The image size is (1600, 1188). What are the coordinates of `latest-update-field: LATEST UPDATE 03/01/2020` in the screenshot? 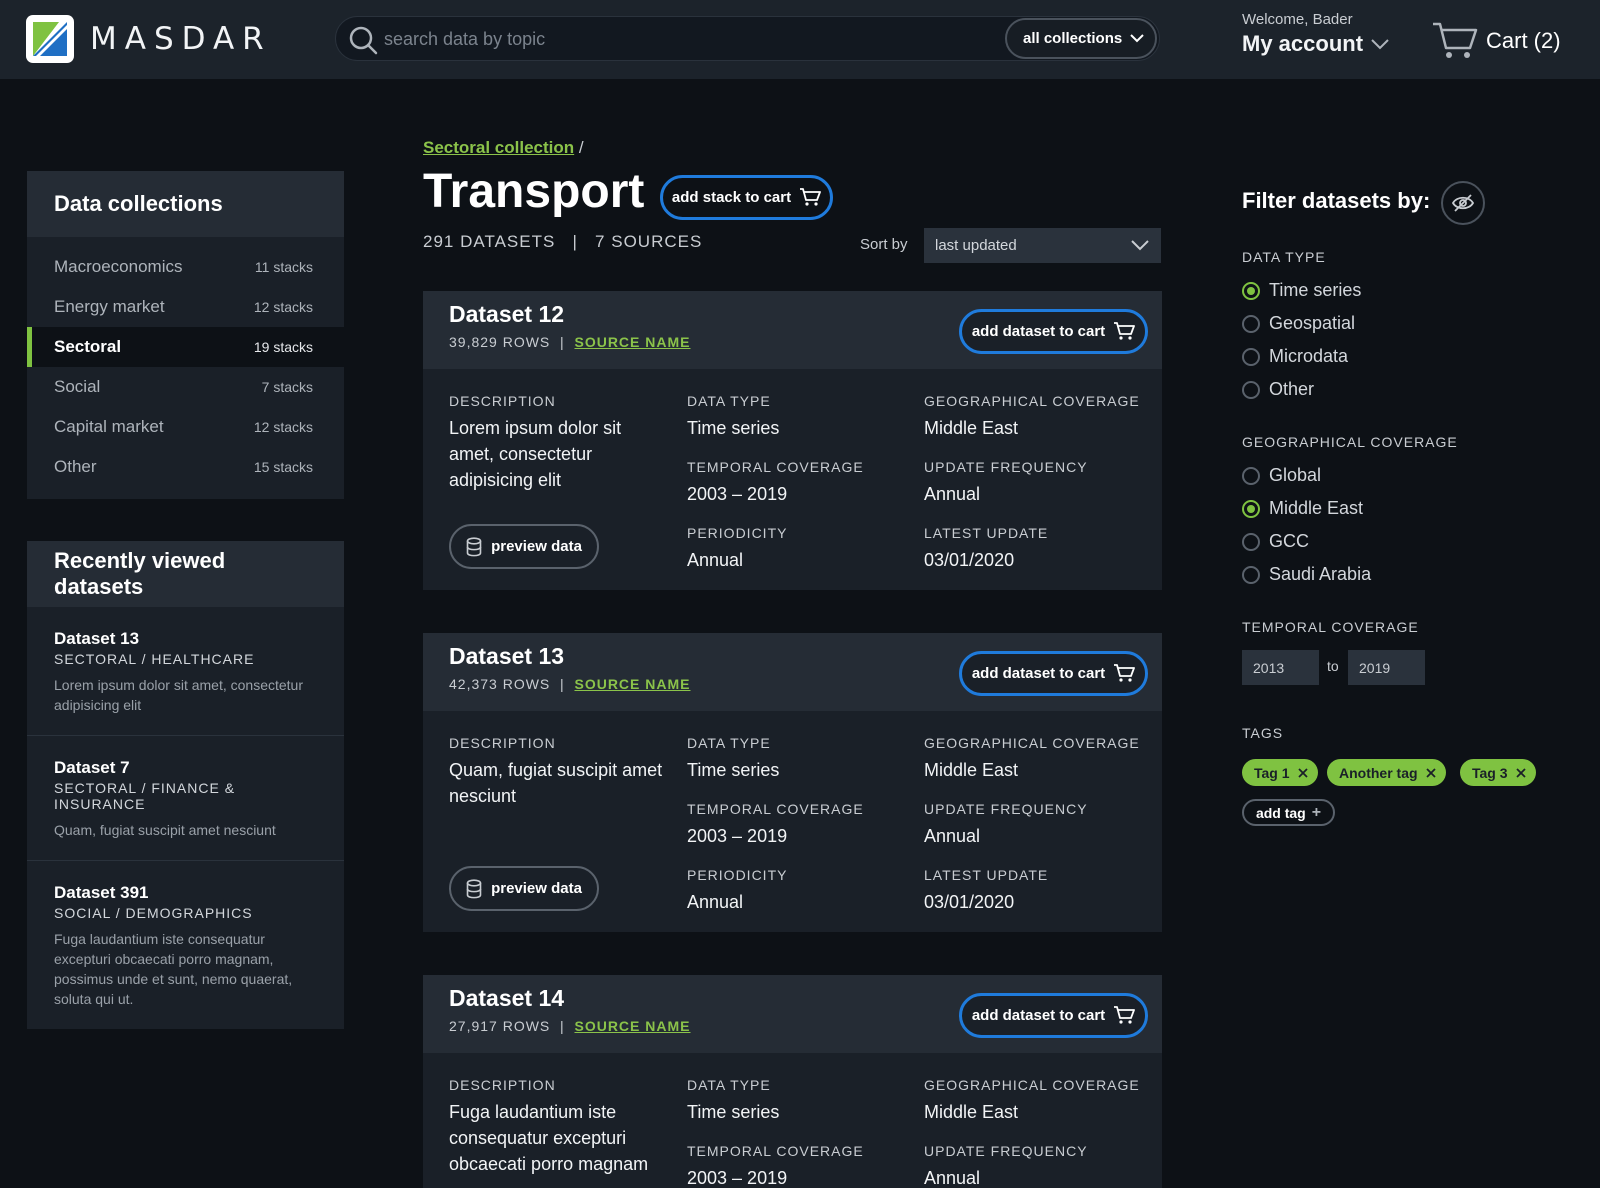 It's located at (986, 891).